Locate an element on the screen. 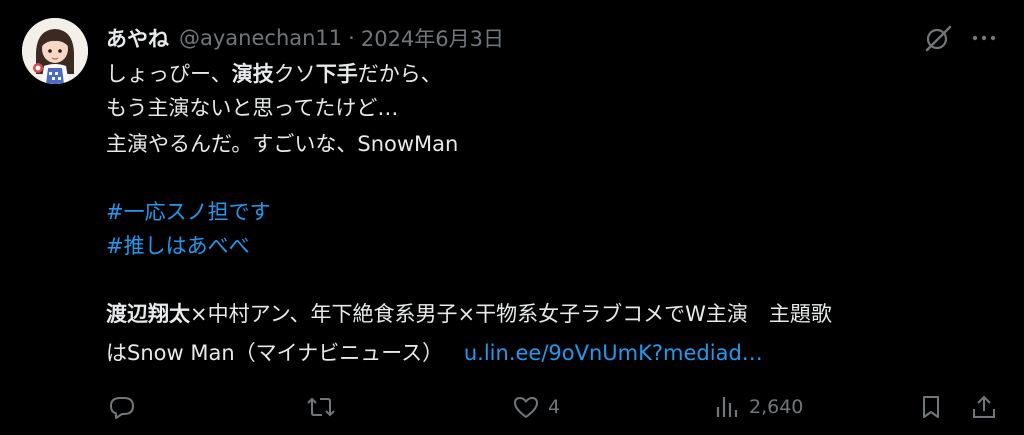 The height and width of the screenshot is (435, 1024). tweet-line-1: しょっぴー、演技クソ下手だから、 is located at coordinates (274, 74).